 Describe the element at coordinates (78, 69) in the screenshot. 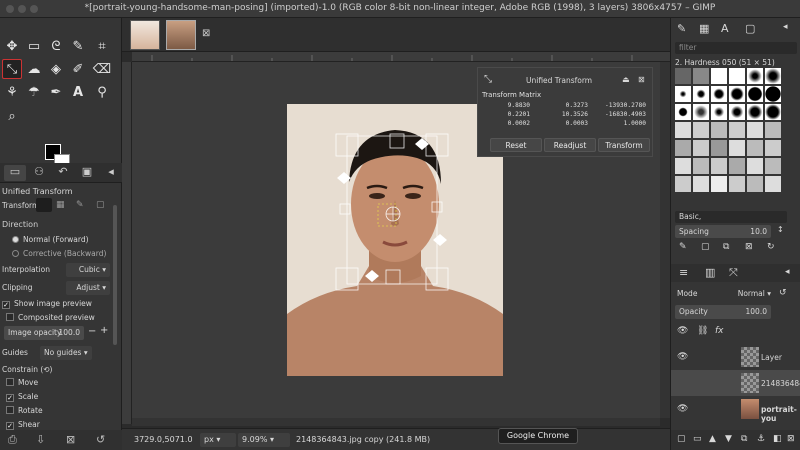

I see `paintbrush-tool-icon: ✐` at that location.